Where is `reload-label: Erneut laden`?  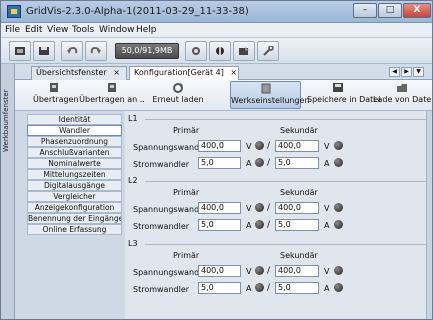 reload-label: Erneut laden is located at coordinates (178, 99).